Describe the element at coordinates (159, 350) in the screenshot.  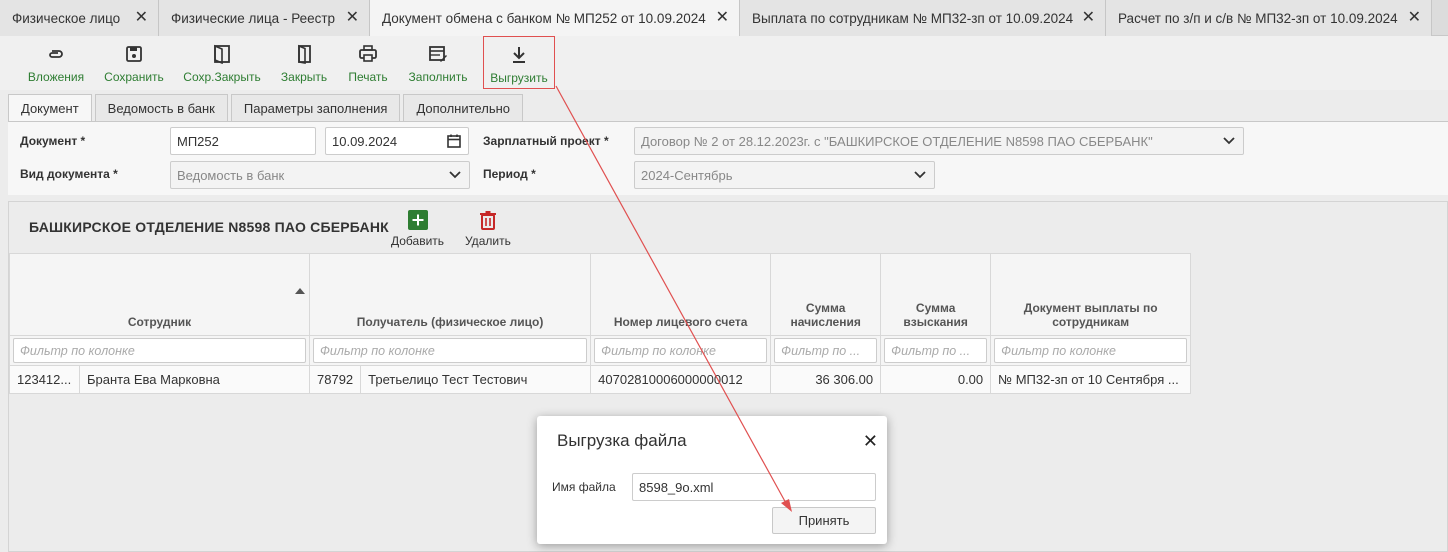
I see `filter-input-employee: Фильтр по колонке` at that location.